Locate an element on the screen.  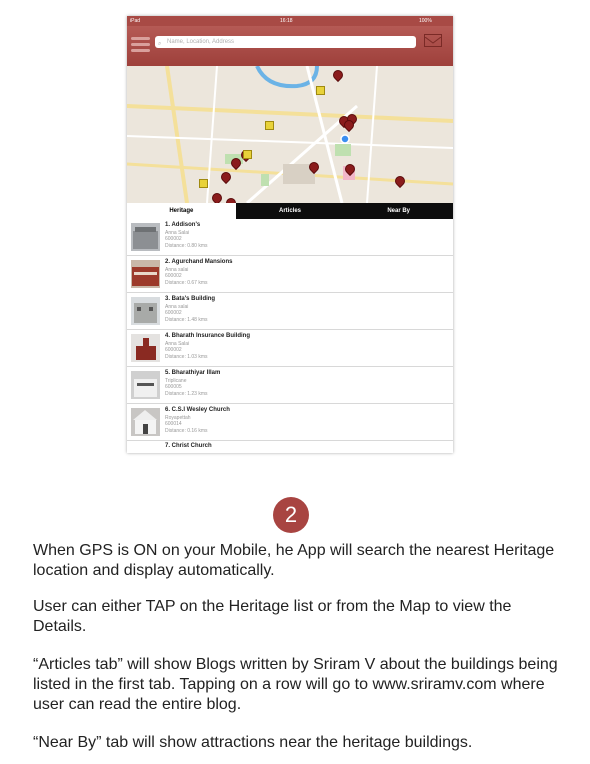
status-bar: iPad 16:18 100% is located at coordinates (290, 21).